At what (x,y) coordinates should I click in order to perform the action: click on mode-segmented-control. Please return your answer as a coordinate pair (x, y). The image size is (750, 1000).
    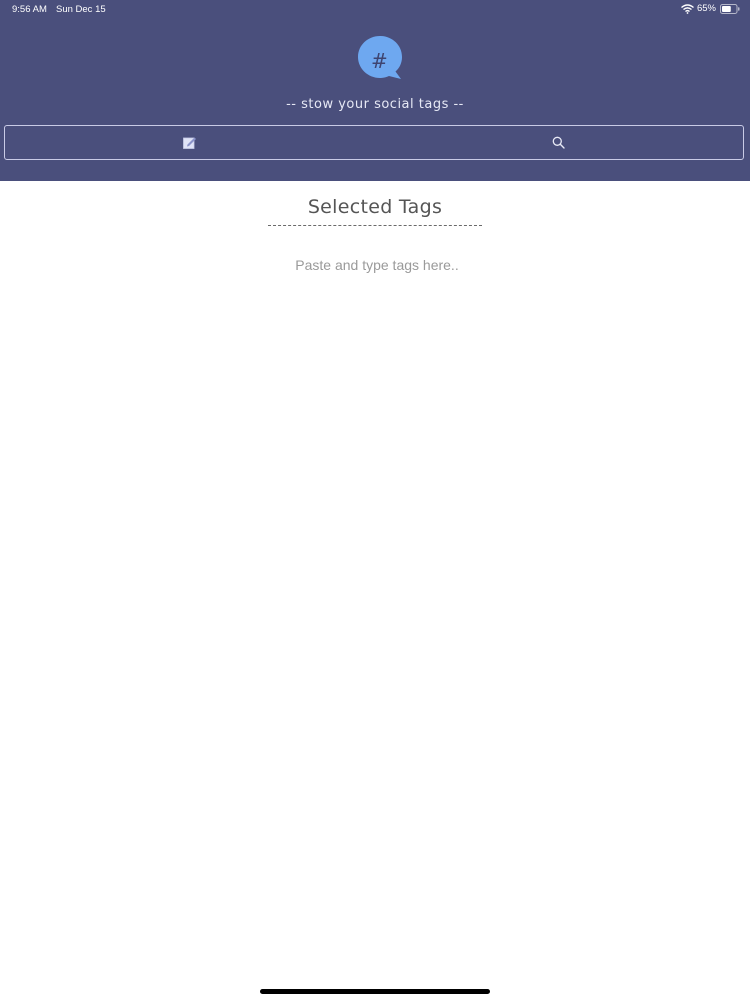
    Looking at the image, I should click on (374, 142).